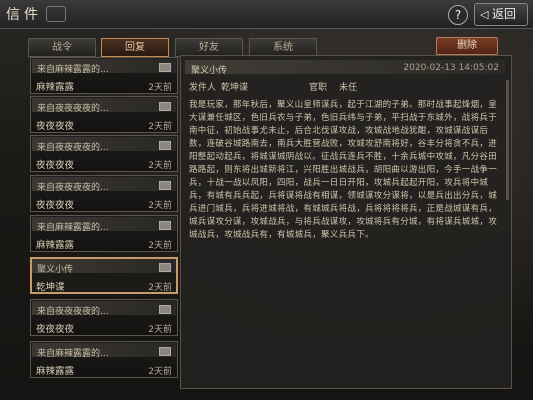 The image size is (533, 400). What do you see at coordinates (55, 270) in the screenshot?
I see `mail-sender: 聚义小传` at bounding box center [55, 270].